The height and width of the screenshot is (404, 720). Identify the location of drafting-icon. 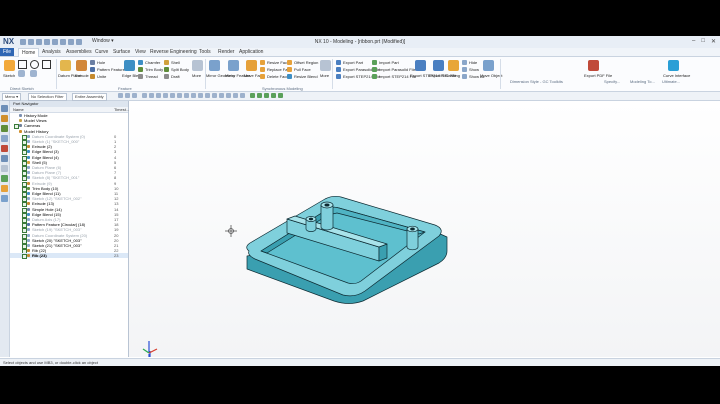
(453, 65).